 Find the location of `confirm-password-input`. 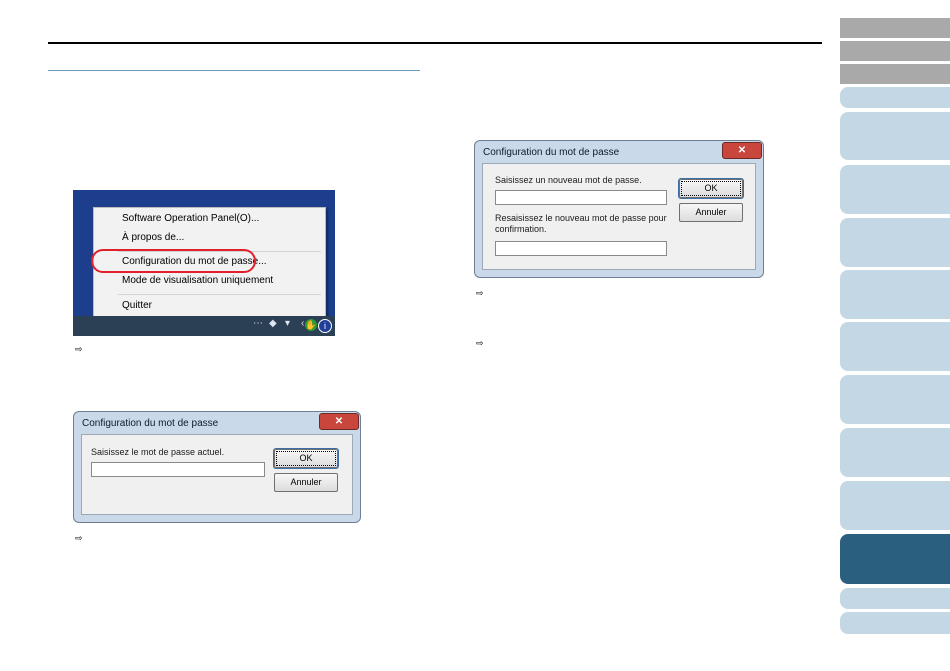

confirm-password-input is located at coordinates (581, 248).